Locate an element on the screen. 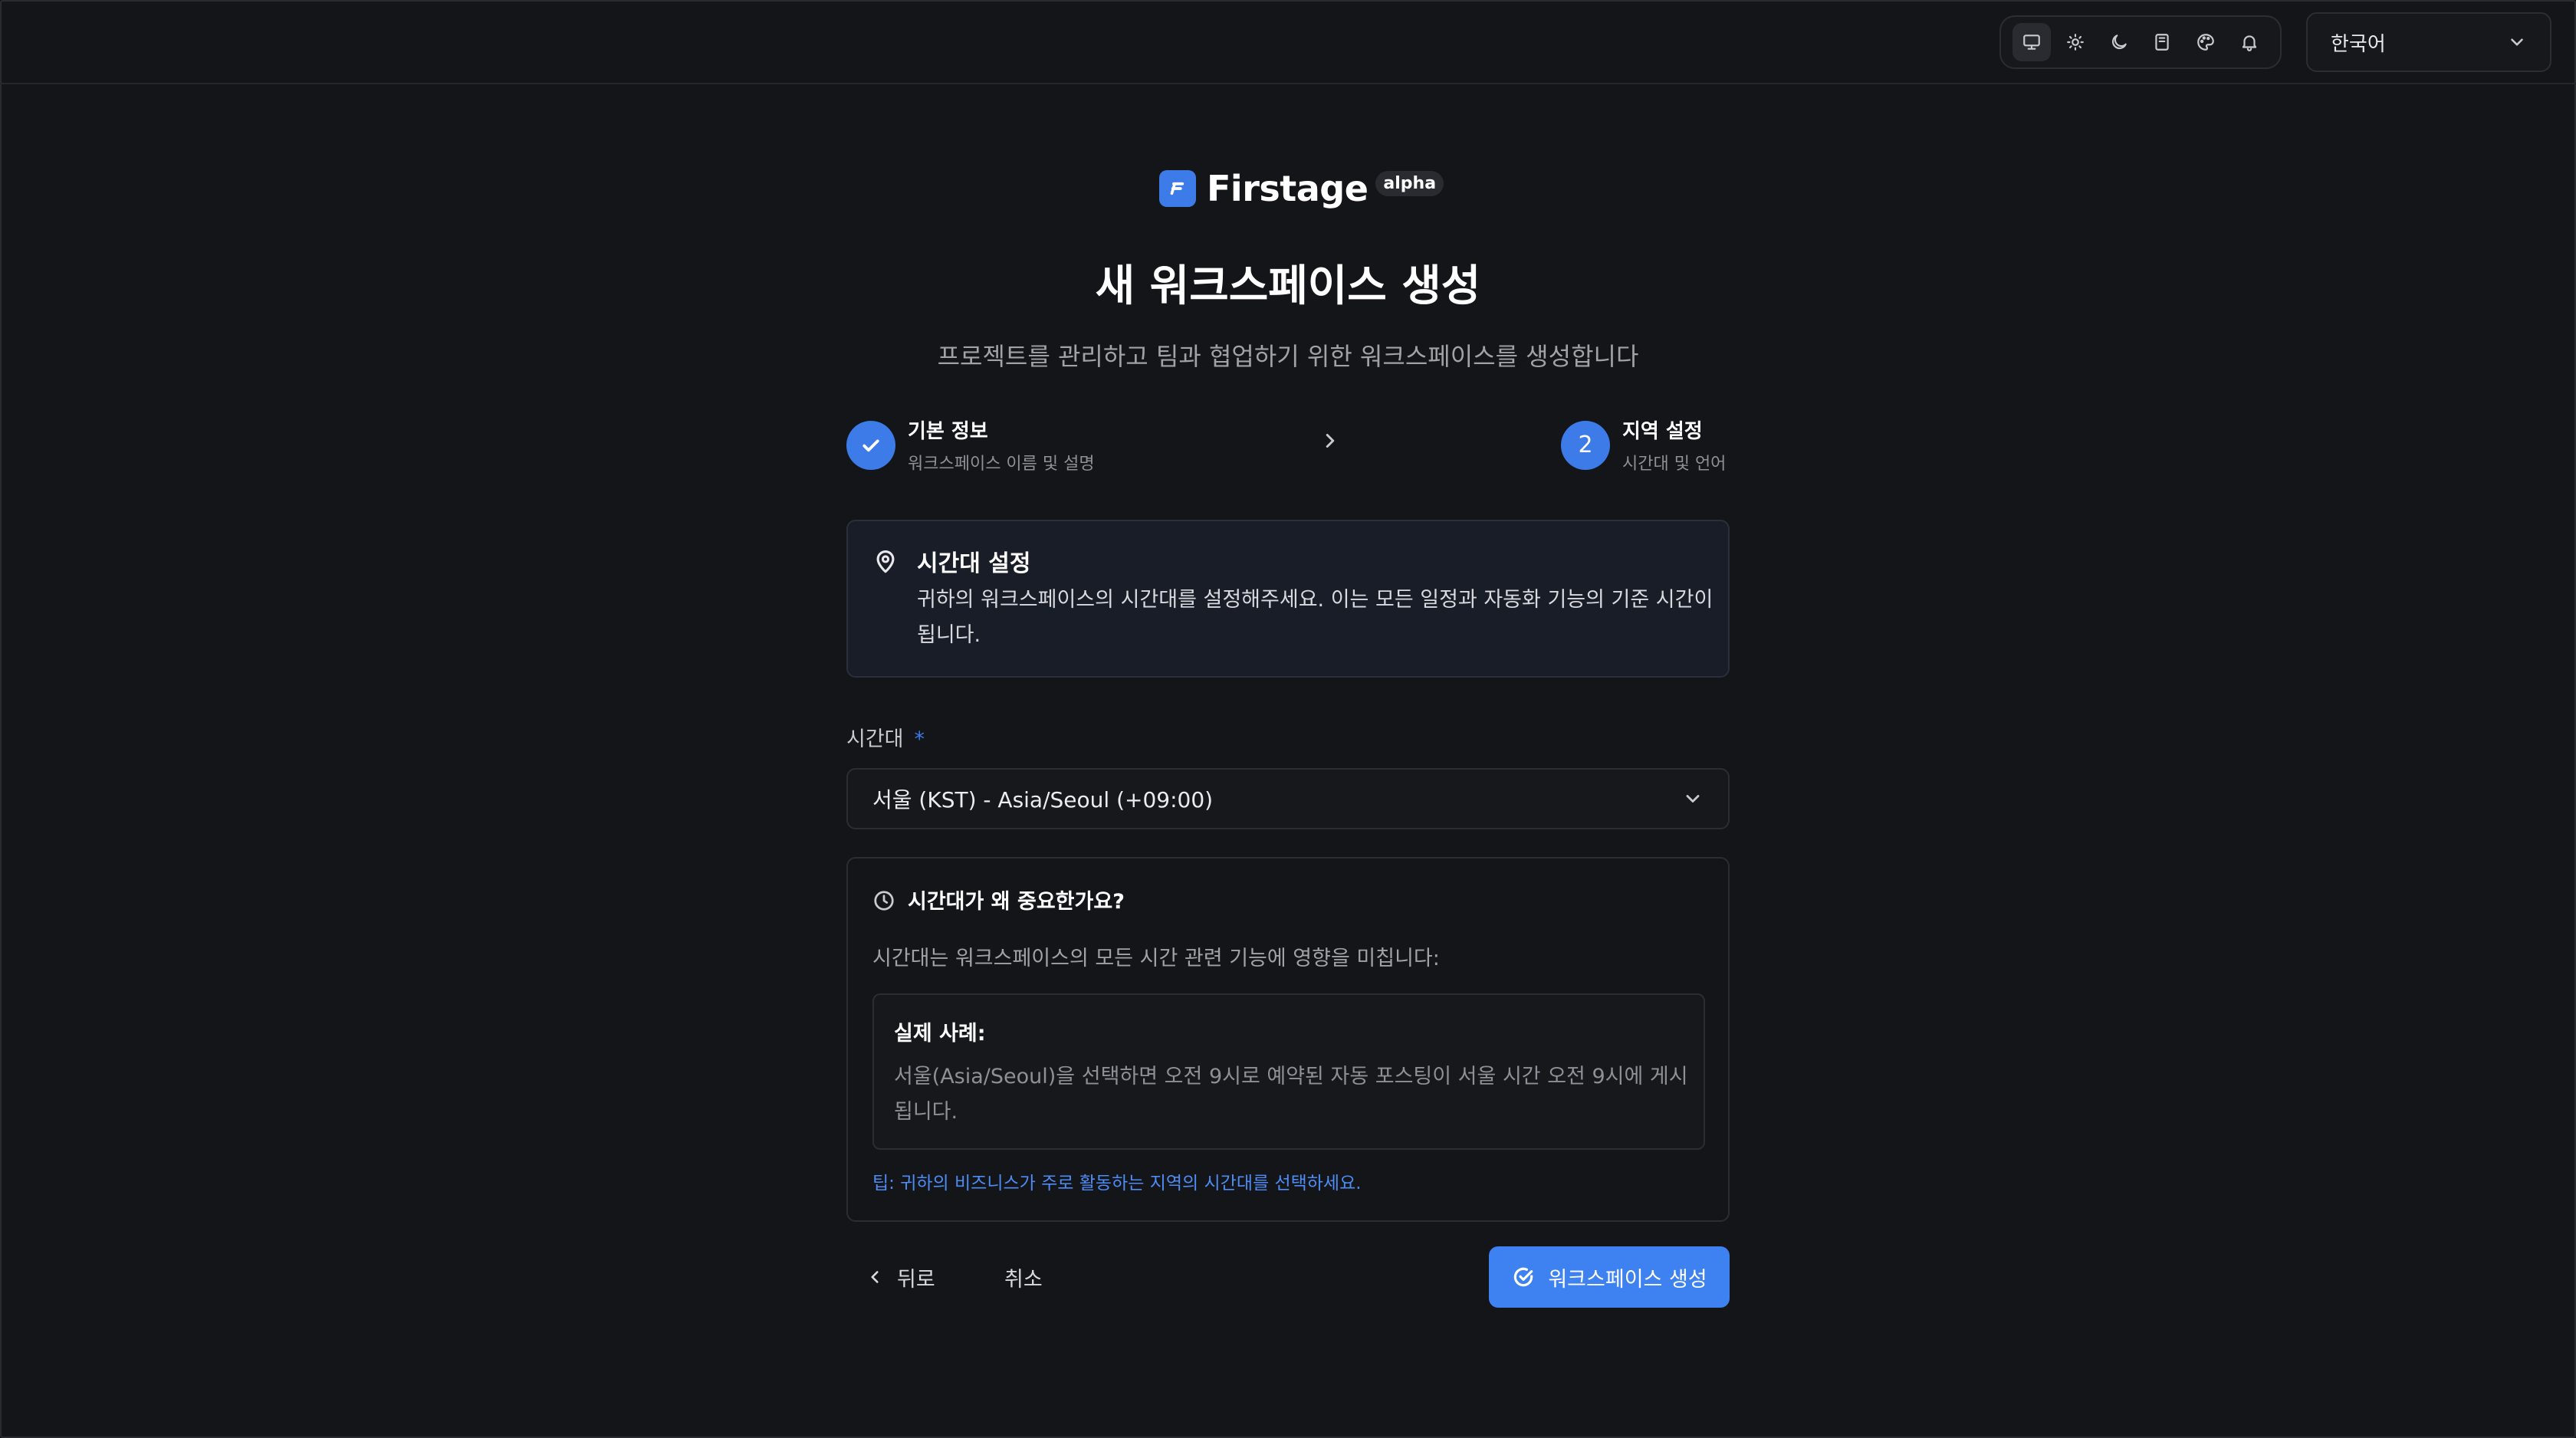  page-title: 새 워크스페이스 생성 is located at coordinates (1288, 286).